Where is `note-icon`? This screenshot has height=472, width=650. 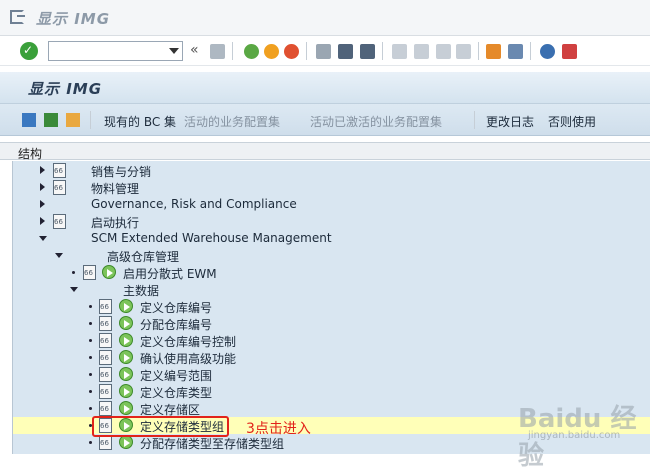 note-icon is located at coordinates (73, 120).